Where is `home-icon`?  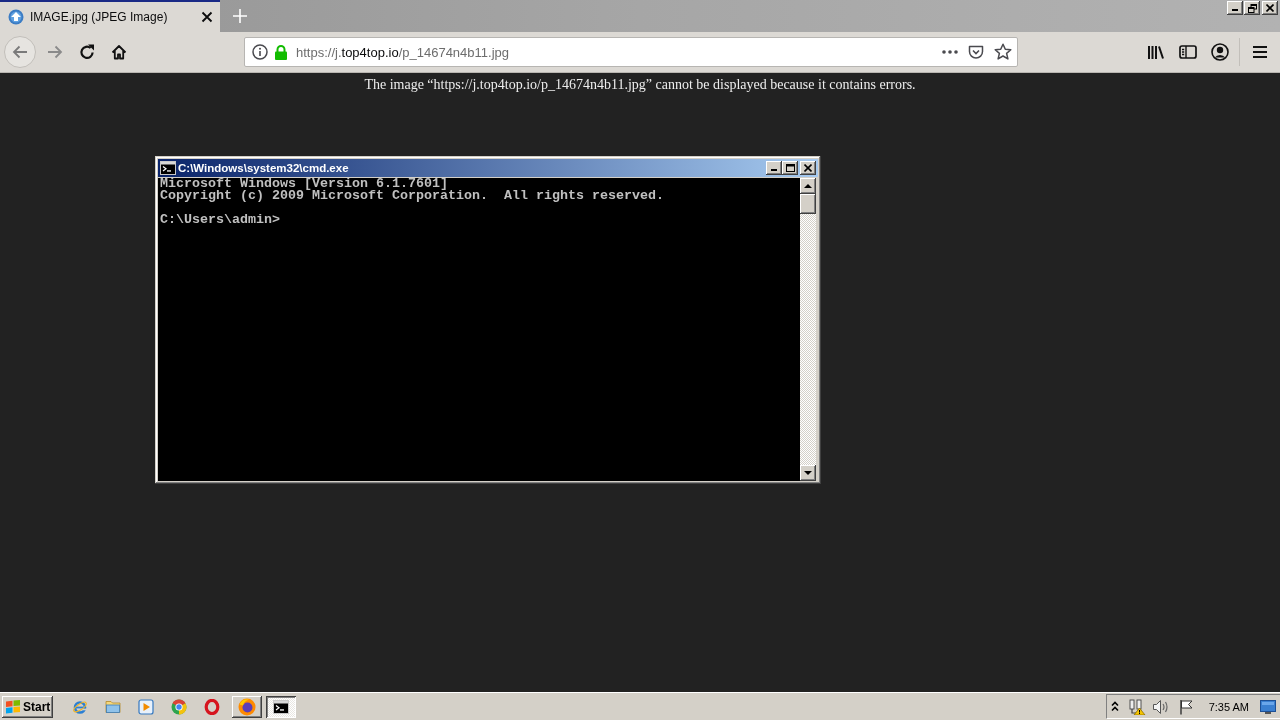
home-icon is located at coordinates (119, 52).